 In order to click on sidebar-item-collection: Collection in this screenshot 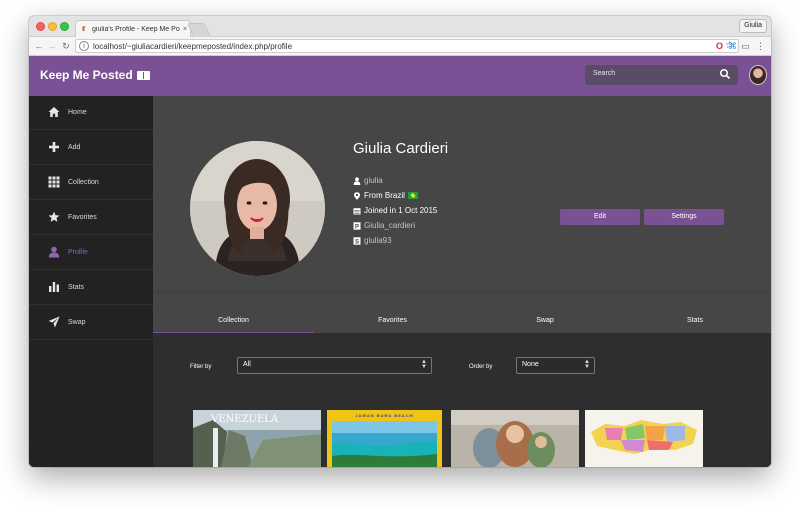, I will do `click(91, 183)`.